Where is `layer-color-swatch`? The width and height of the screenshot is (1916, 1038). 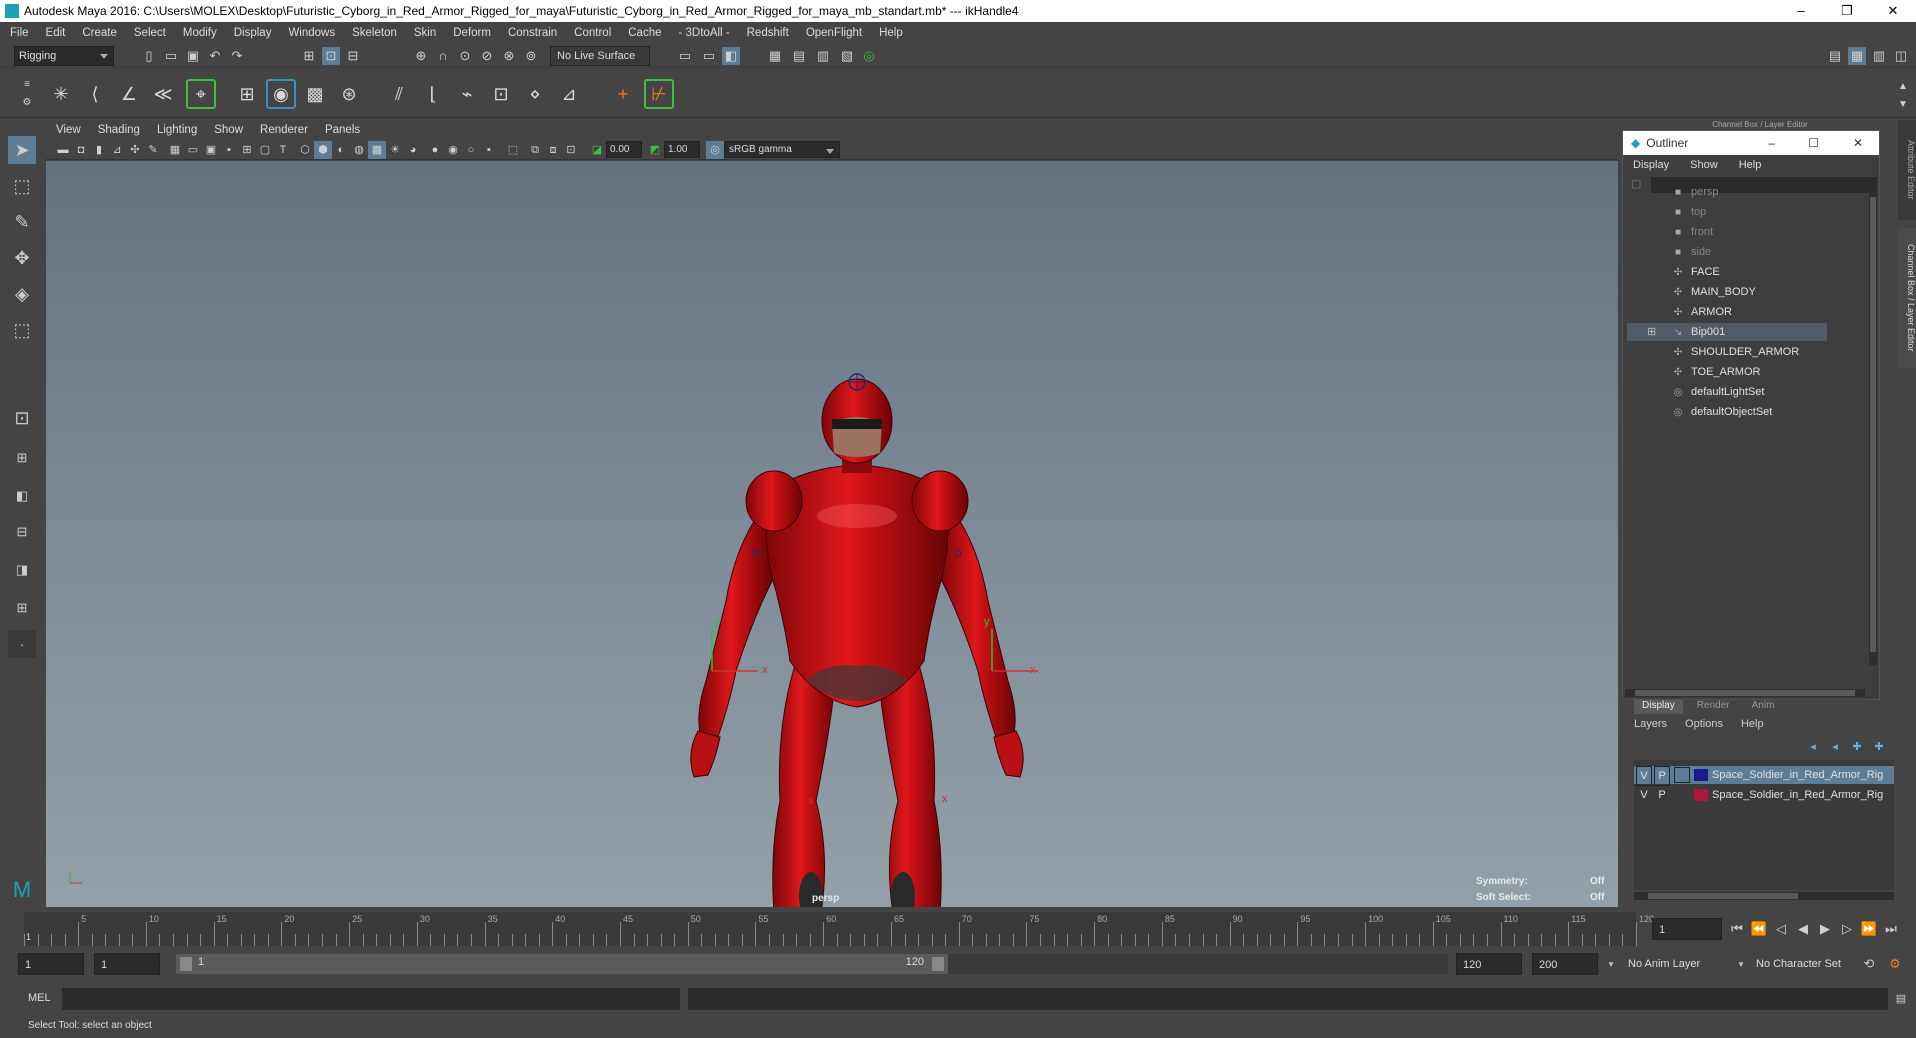
layer-color-swatch is located at coordinates (1701, 775).